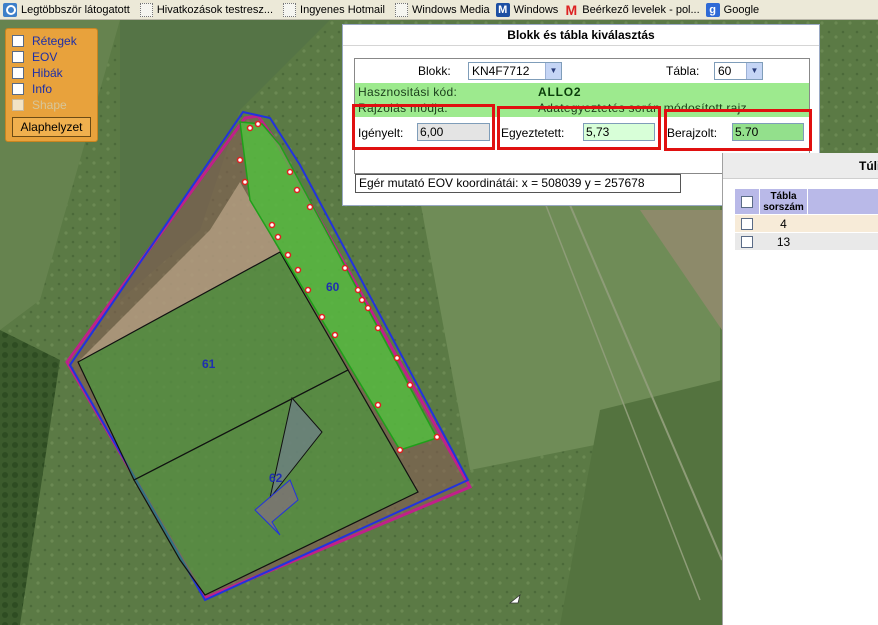 The height and width of the screenshot is (625, 878). Describe the element at coordinates (581, 35) in the screenshot. I see `dialog-title: Blokk és tábla kiválasztás` at that location.